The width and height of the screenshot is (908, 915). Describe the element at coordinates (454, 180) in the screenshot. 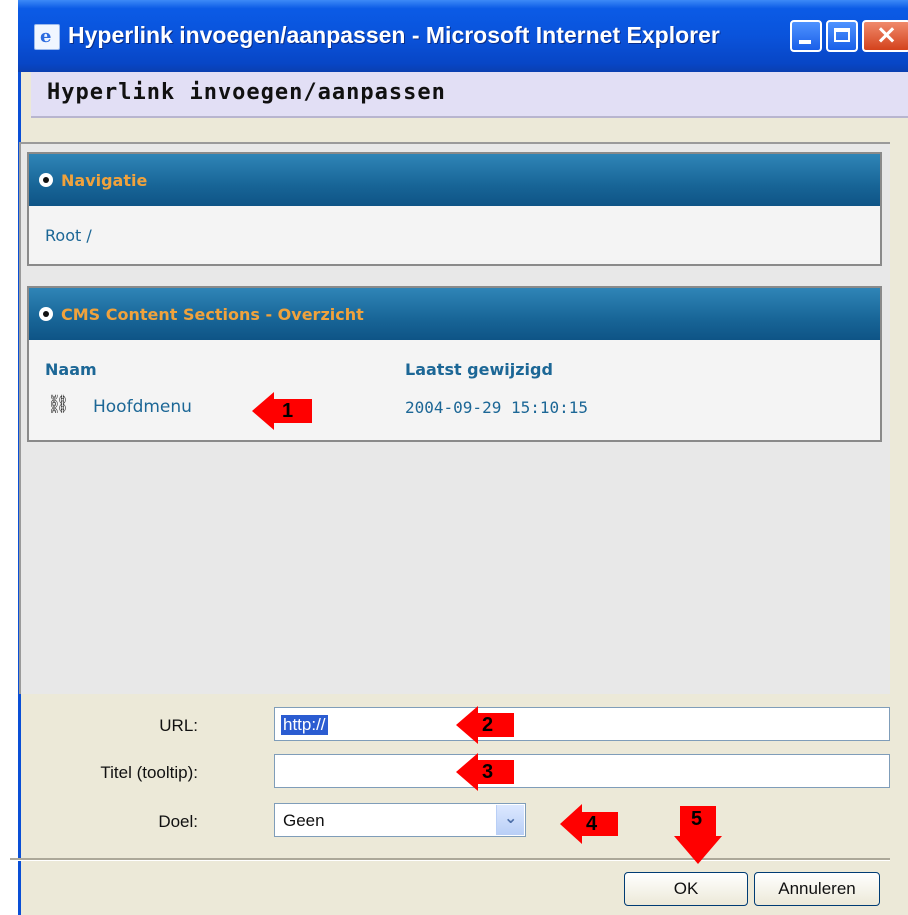

I see `navigation-panel-header: Navigatie` at that location.